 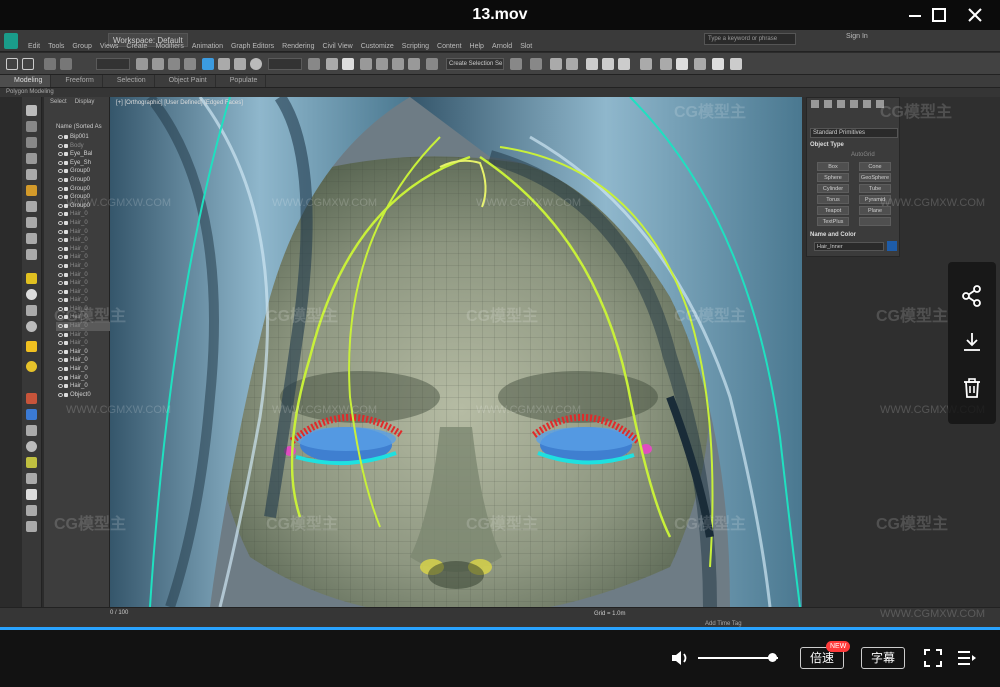 I want to click on menu-item: Create, so click(x=136, y=46).